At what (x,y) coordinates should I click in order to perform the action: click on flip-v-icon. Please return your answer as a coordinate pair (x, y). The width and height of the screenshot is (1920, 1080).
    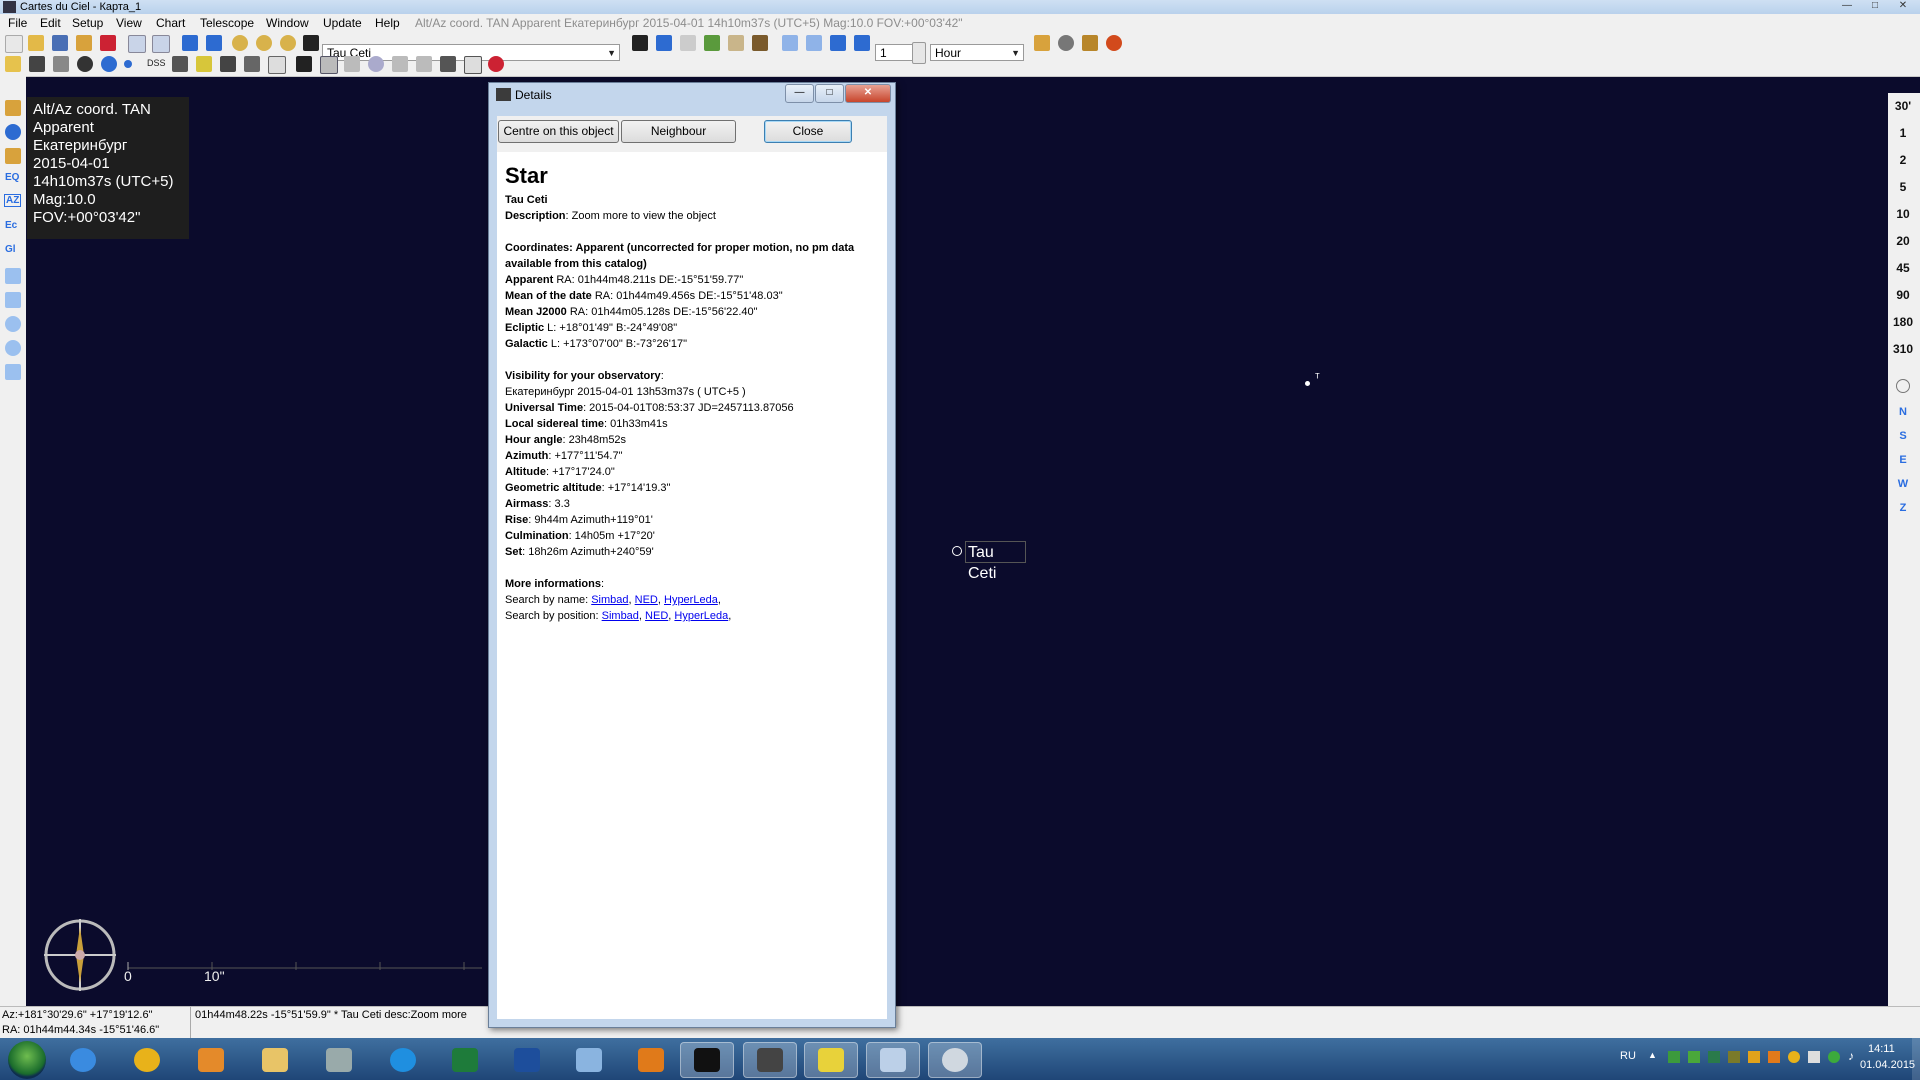
    Looking at the image, I should click on (13, 300).